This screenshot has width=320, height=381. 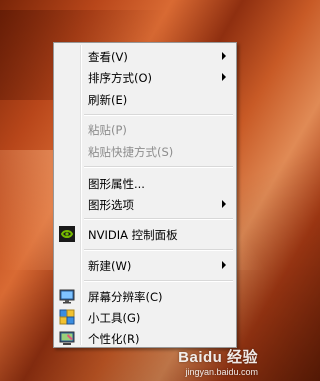 I want to click on menu-item-paste: 粘贴(P), so click(x=145, y=129).